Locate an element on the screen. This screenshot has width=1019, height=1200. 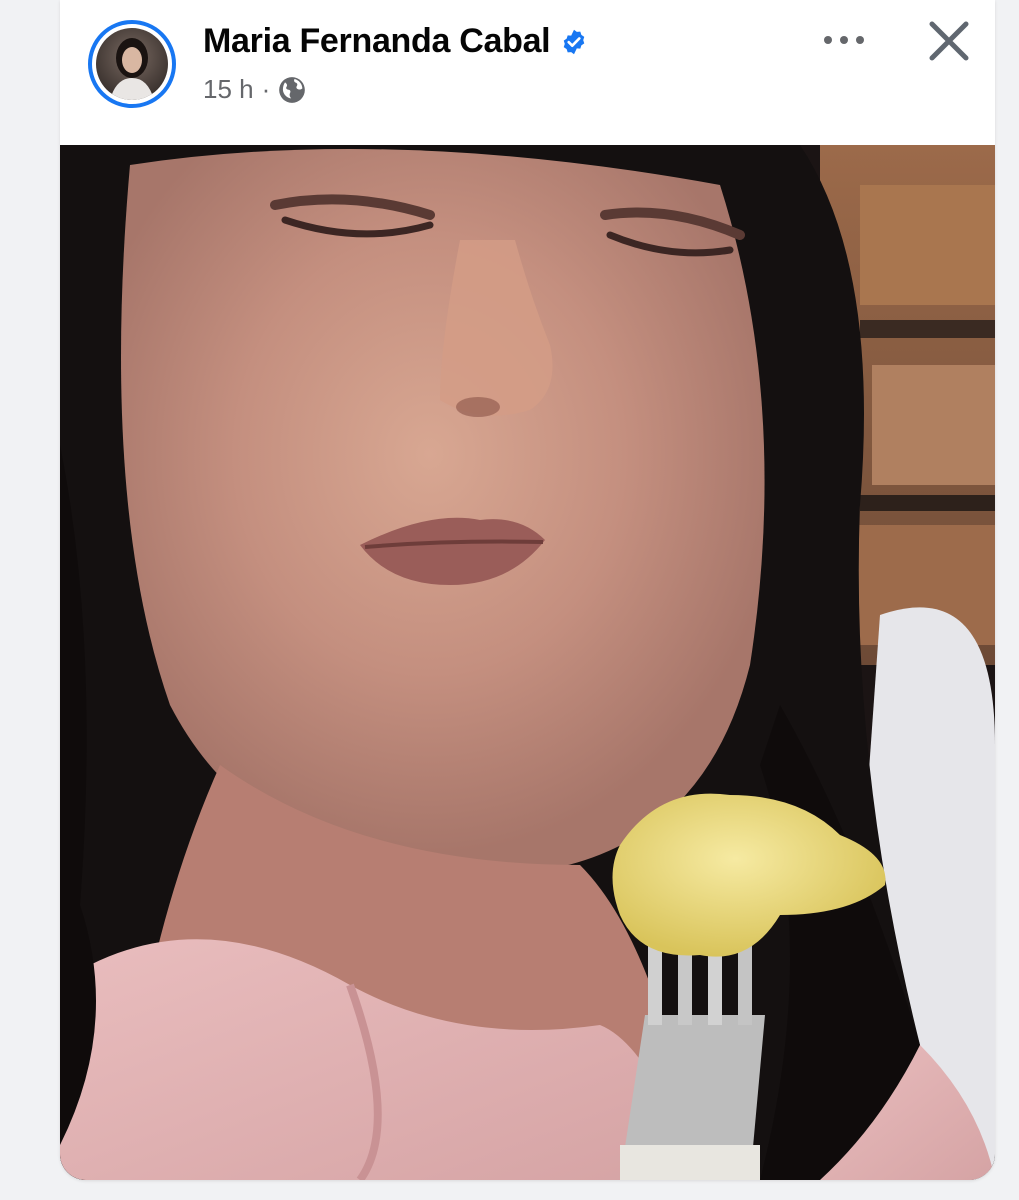
close-icon is located at coordinates (949, 41).